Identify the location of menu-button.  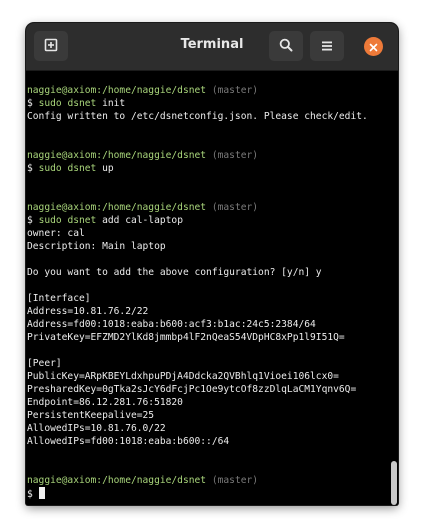
(327, 46).